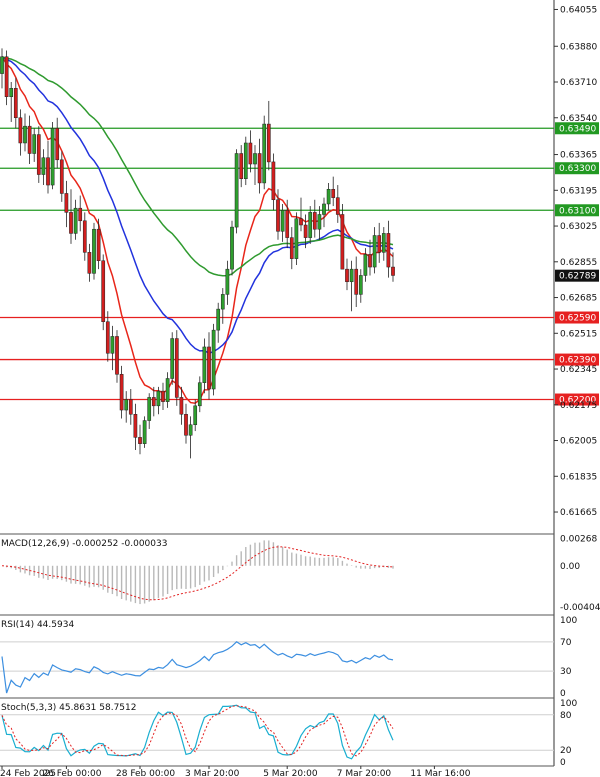  Describe the element at coordinates (566, 643) in the screenshot. I see `rsi-tick-label: 70` at that location.